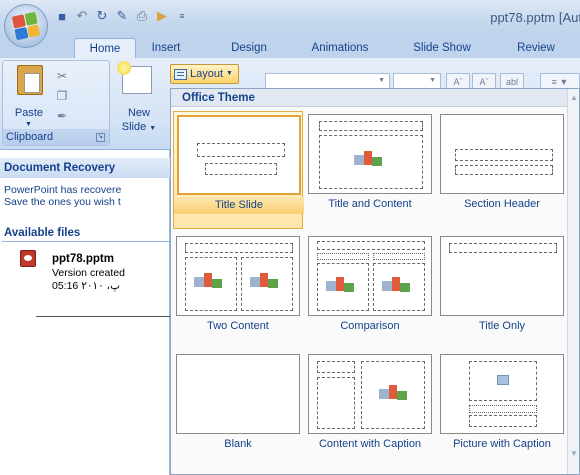  I want to click on customize-qat-icon: ≡, so click(182, 16).